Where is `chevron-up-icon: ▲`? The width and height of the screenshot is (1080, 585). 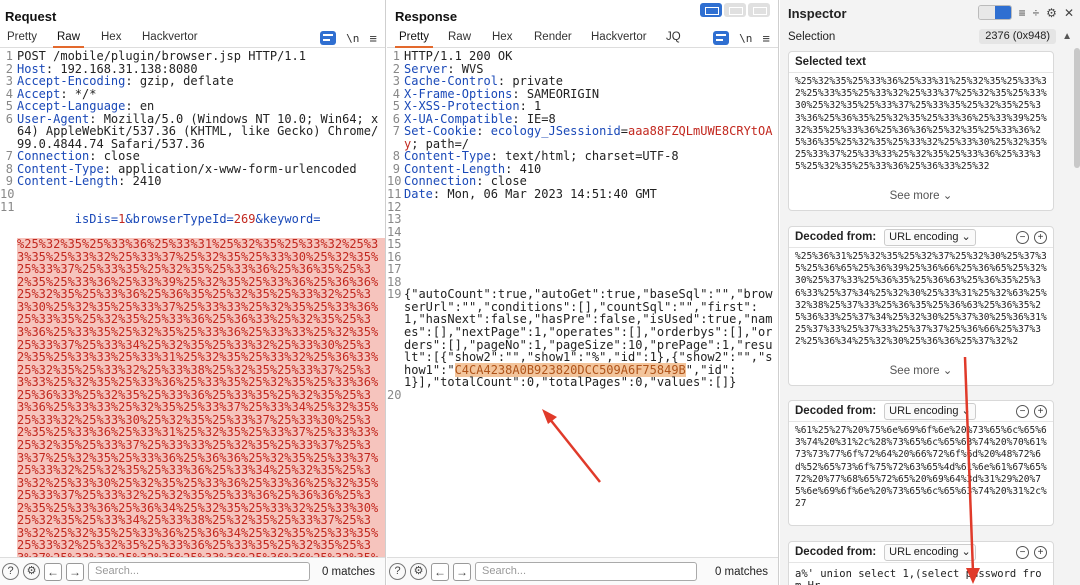 chevron-up-icon: ▲ is located at coordinates (1067, 36).